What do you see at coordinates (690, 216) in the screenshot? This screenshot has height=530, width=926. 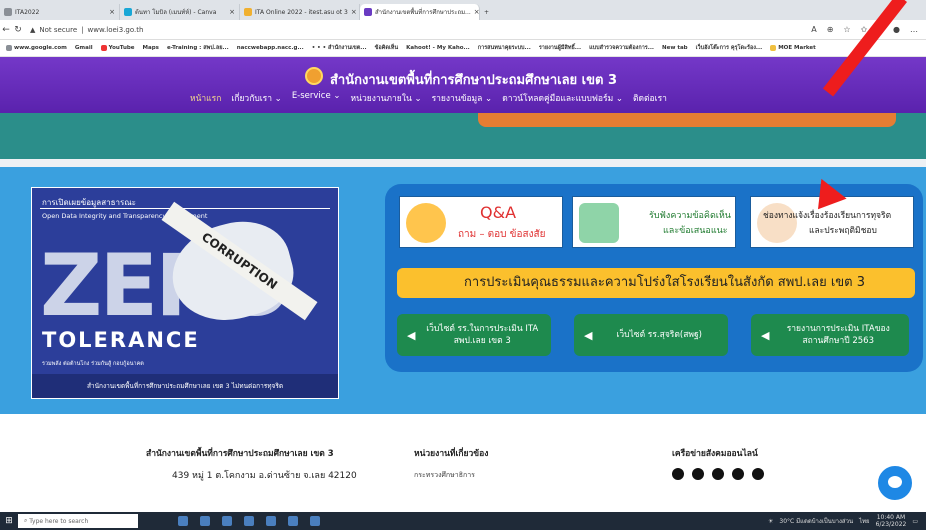 I see `opinion-line1: รับฟังความข้อคิดเห็น` at bounding box center [690, 216].